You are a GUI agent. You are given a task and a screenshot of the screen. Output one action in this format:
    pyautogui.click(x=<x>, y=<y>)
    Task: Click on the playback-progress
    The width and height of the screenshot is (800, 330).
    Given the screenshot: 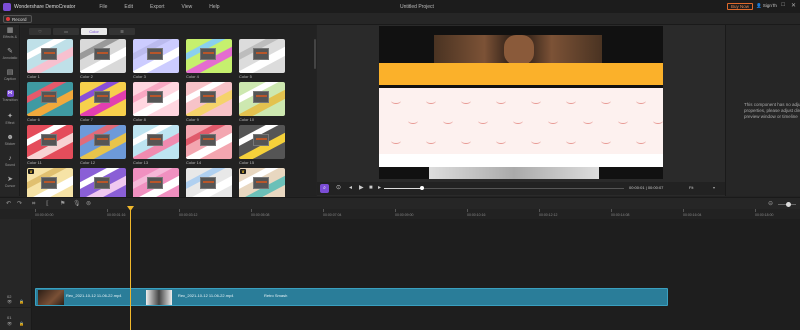 What is the action you would take?
    pyautogui.click(x=504, y=188)
    